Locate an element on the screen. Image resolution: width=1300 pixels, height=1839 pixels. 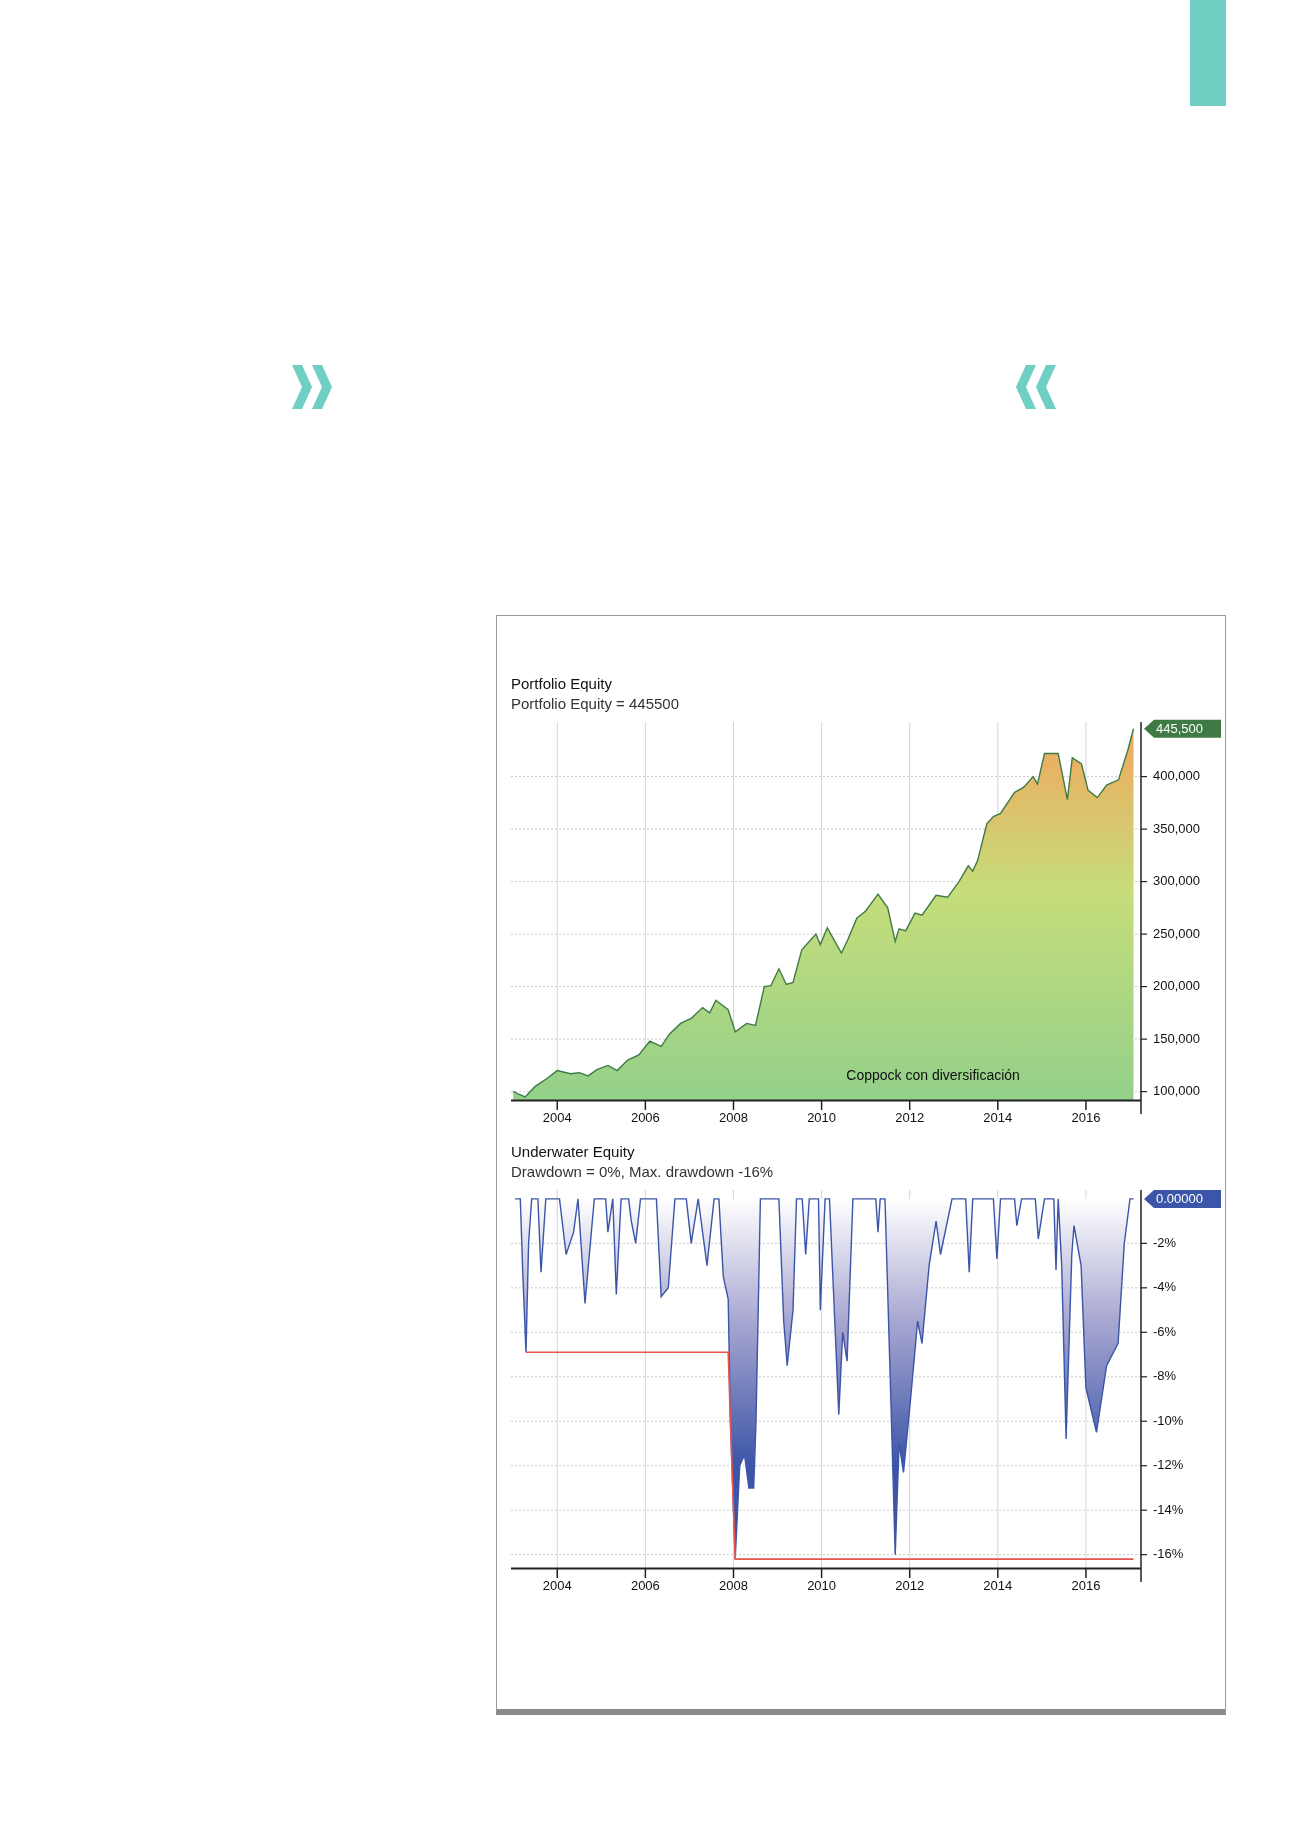
axis-label: -4% is located at coordinates (1165, 1287).